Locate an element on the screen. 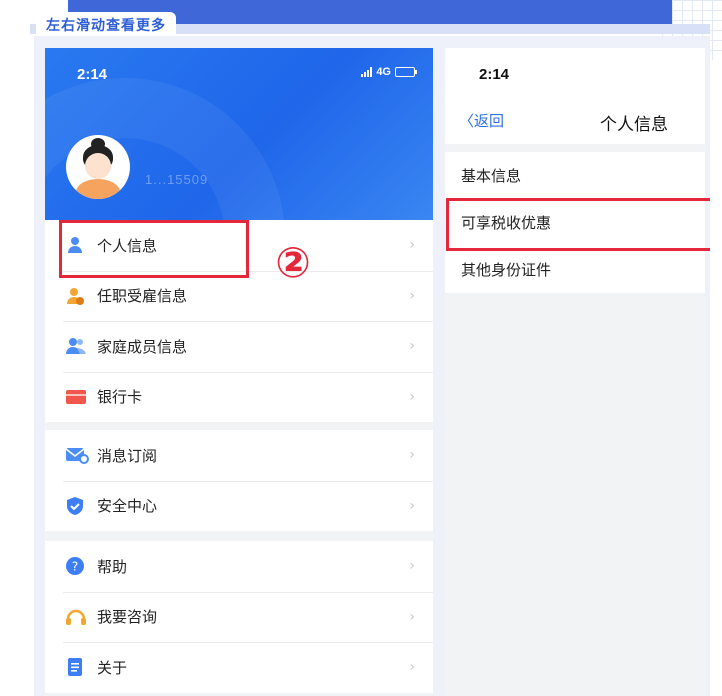 This screenshot has width=722, height=696. page-title: 个人信息 is located at coordinates (634, 125).